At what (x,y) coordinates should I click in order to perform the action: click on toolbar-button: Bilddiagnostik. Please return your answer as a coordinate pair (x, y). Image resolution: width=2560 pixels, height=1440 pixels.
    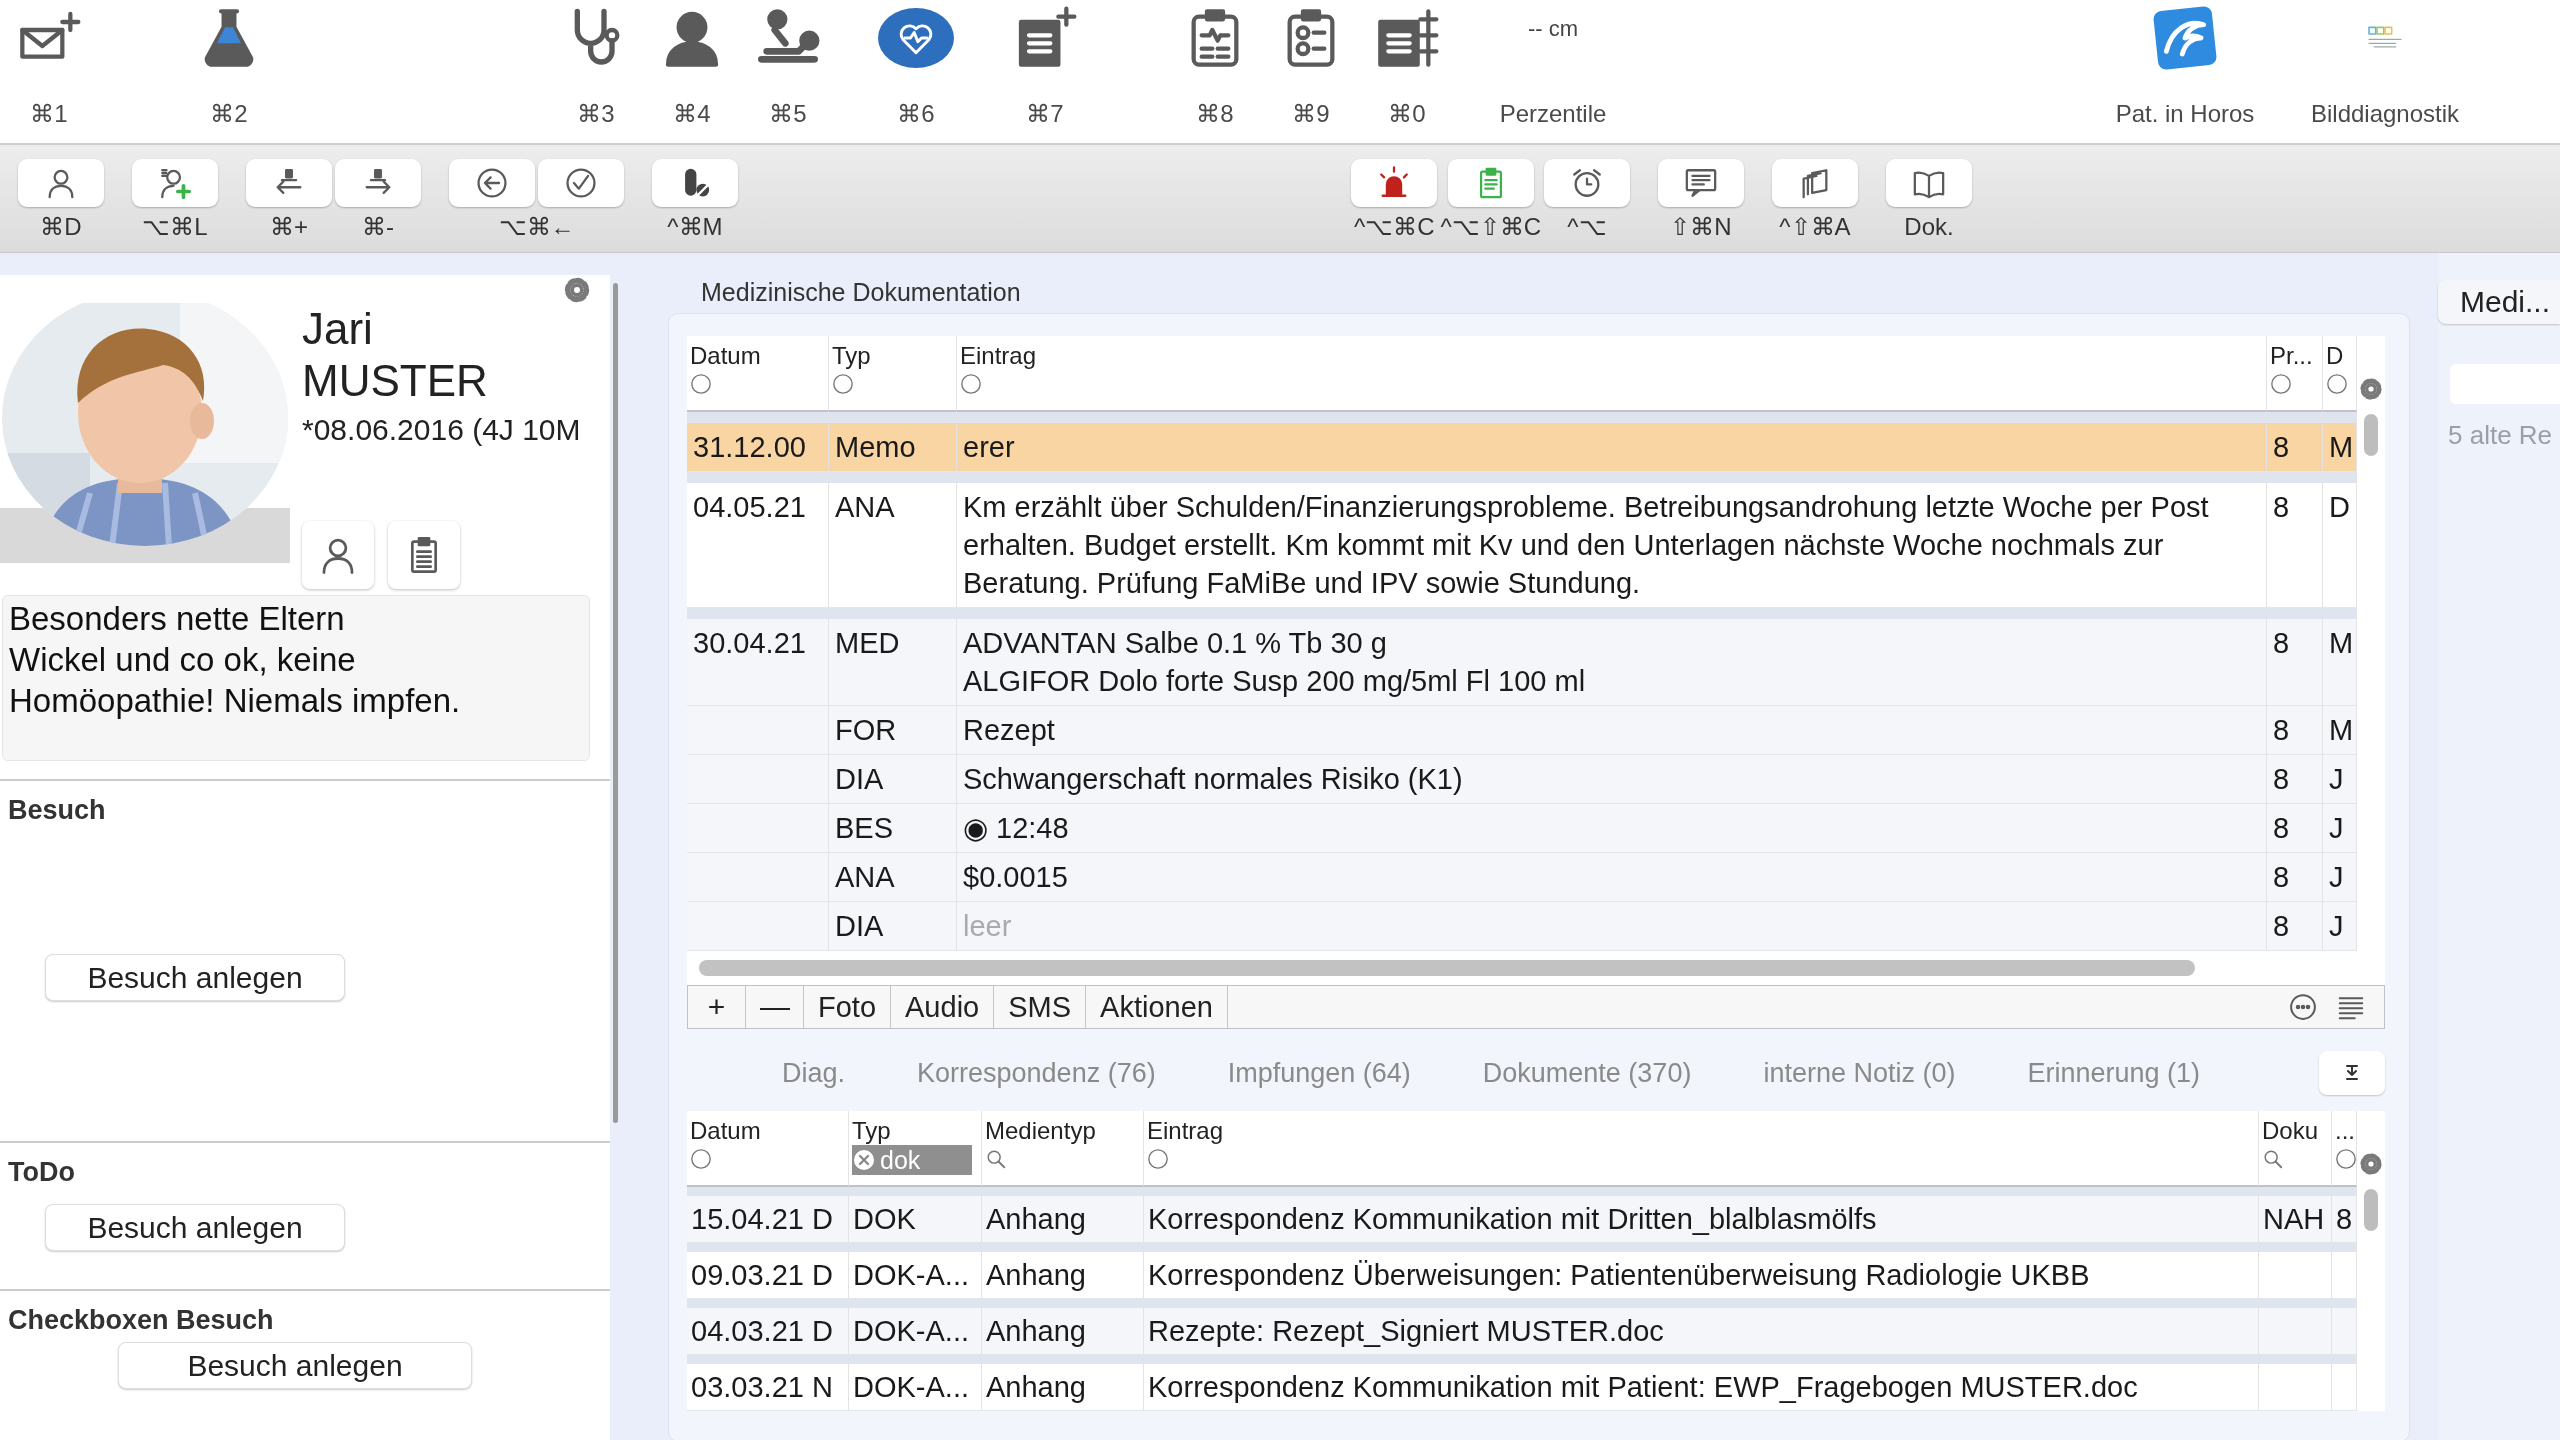
    Looking at the image, I should click on (2385, 69).